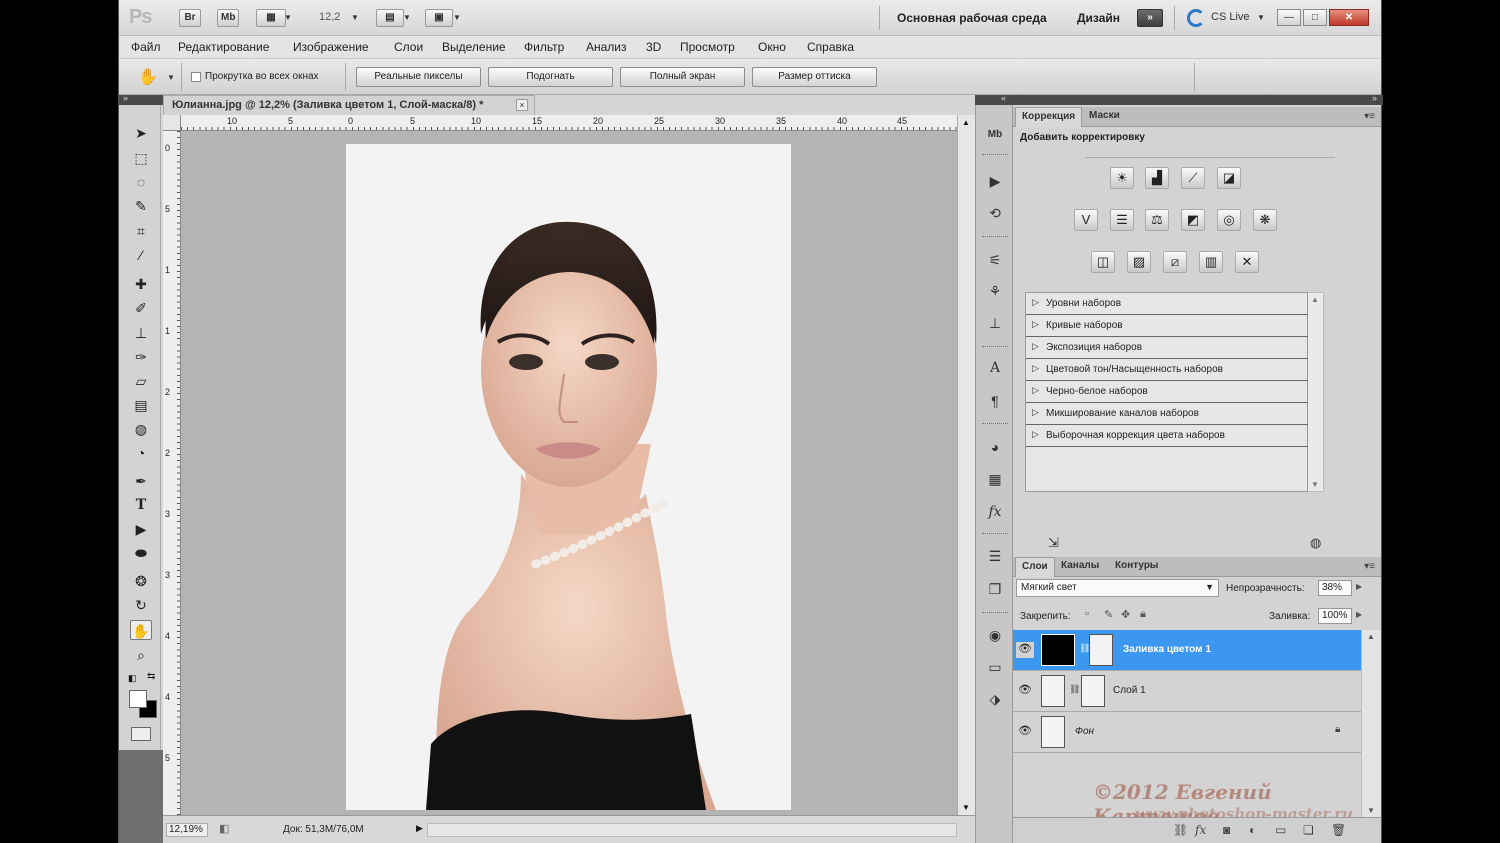  What do you see at coordinates (1193, 178) in the screenshot?
I see `curves-icon: ⟋` at bounding box center [1193, 178].